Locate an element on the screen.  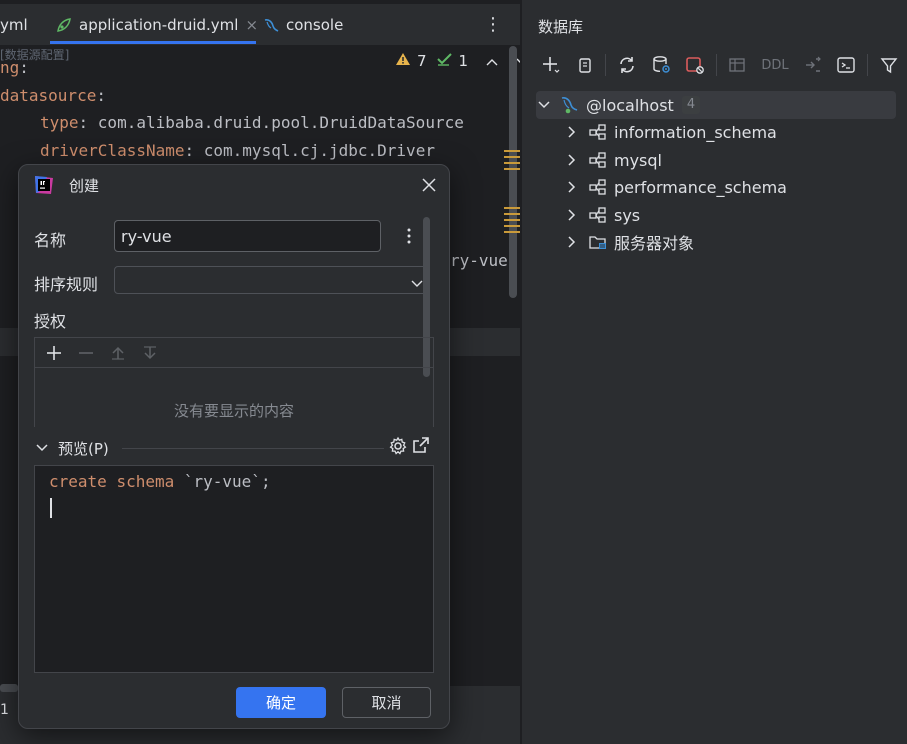
tab-console: console is located at coordinates (302, 25).